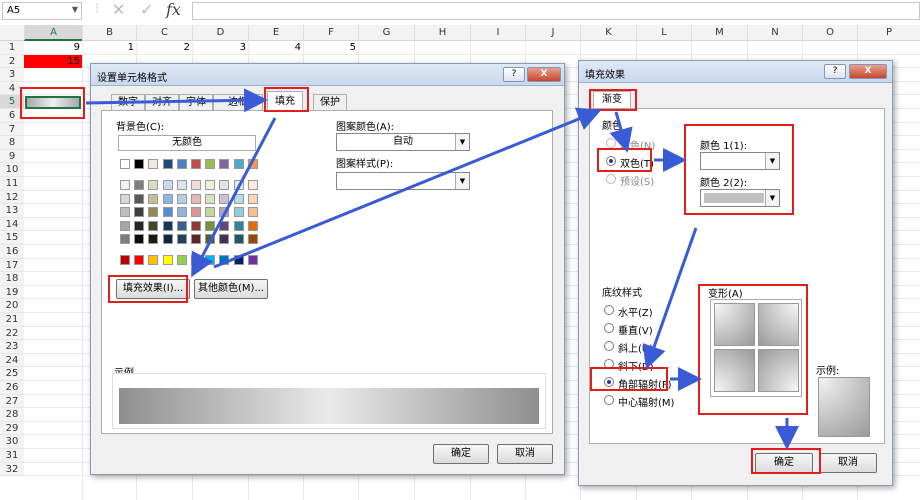 This screenshot has width=920, height=500. What do you see at coordinates (621, 132) in the screenshot?
I see `arrow-to-two-colors` at bounding box center [621, 132].